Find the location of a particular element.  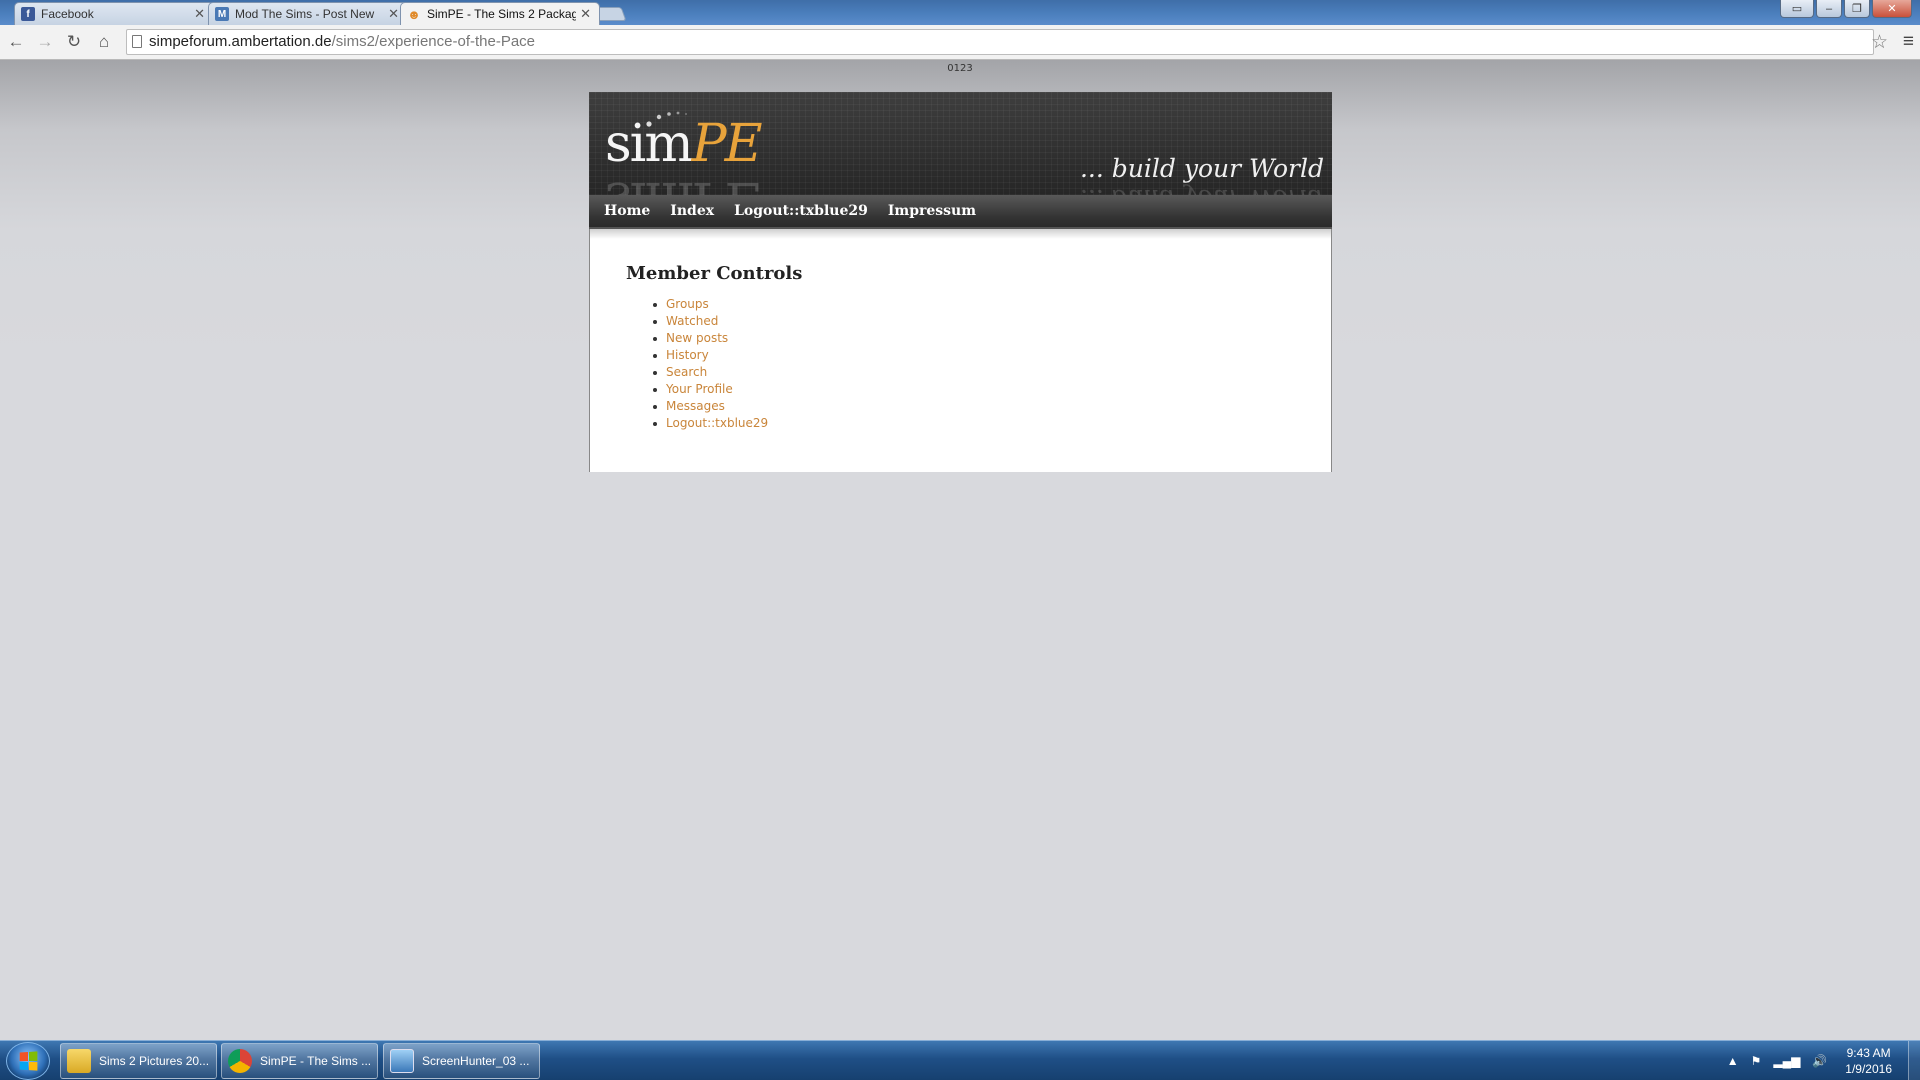

page-icon is located at coordinates (137, 41).